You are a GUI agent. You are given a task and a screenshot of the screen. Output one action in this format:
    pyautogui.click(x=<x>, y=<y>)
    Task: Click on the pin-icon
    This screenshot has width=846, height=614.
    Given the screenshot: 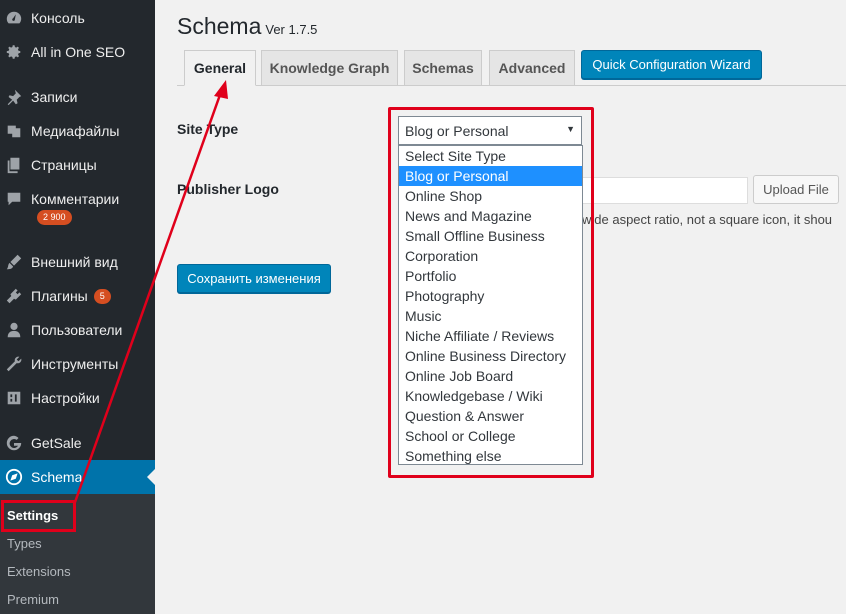 What is the action you would take?
    pyautogui.click(x=14, y=97)
    